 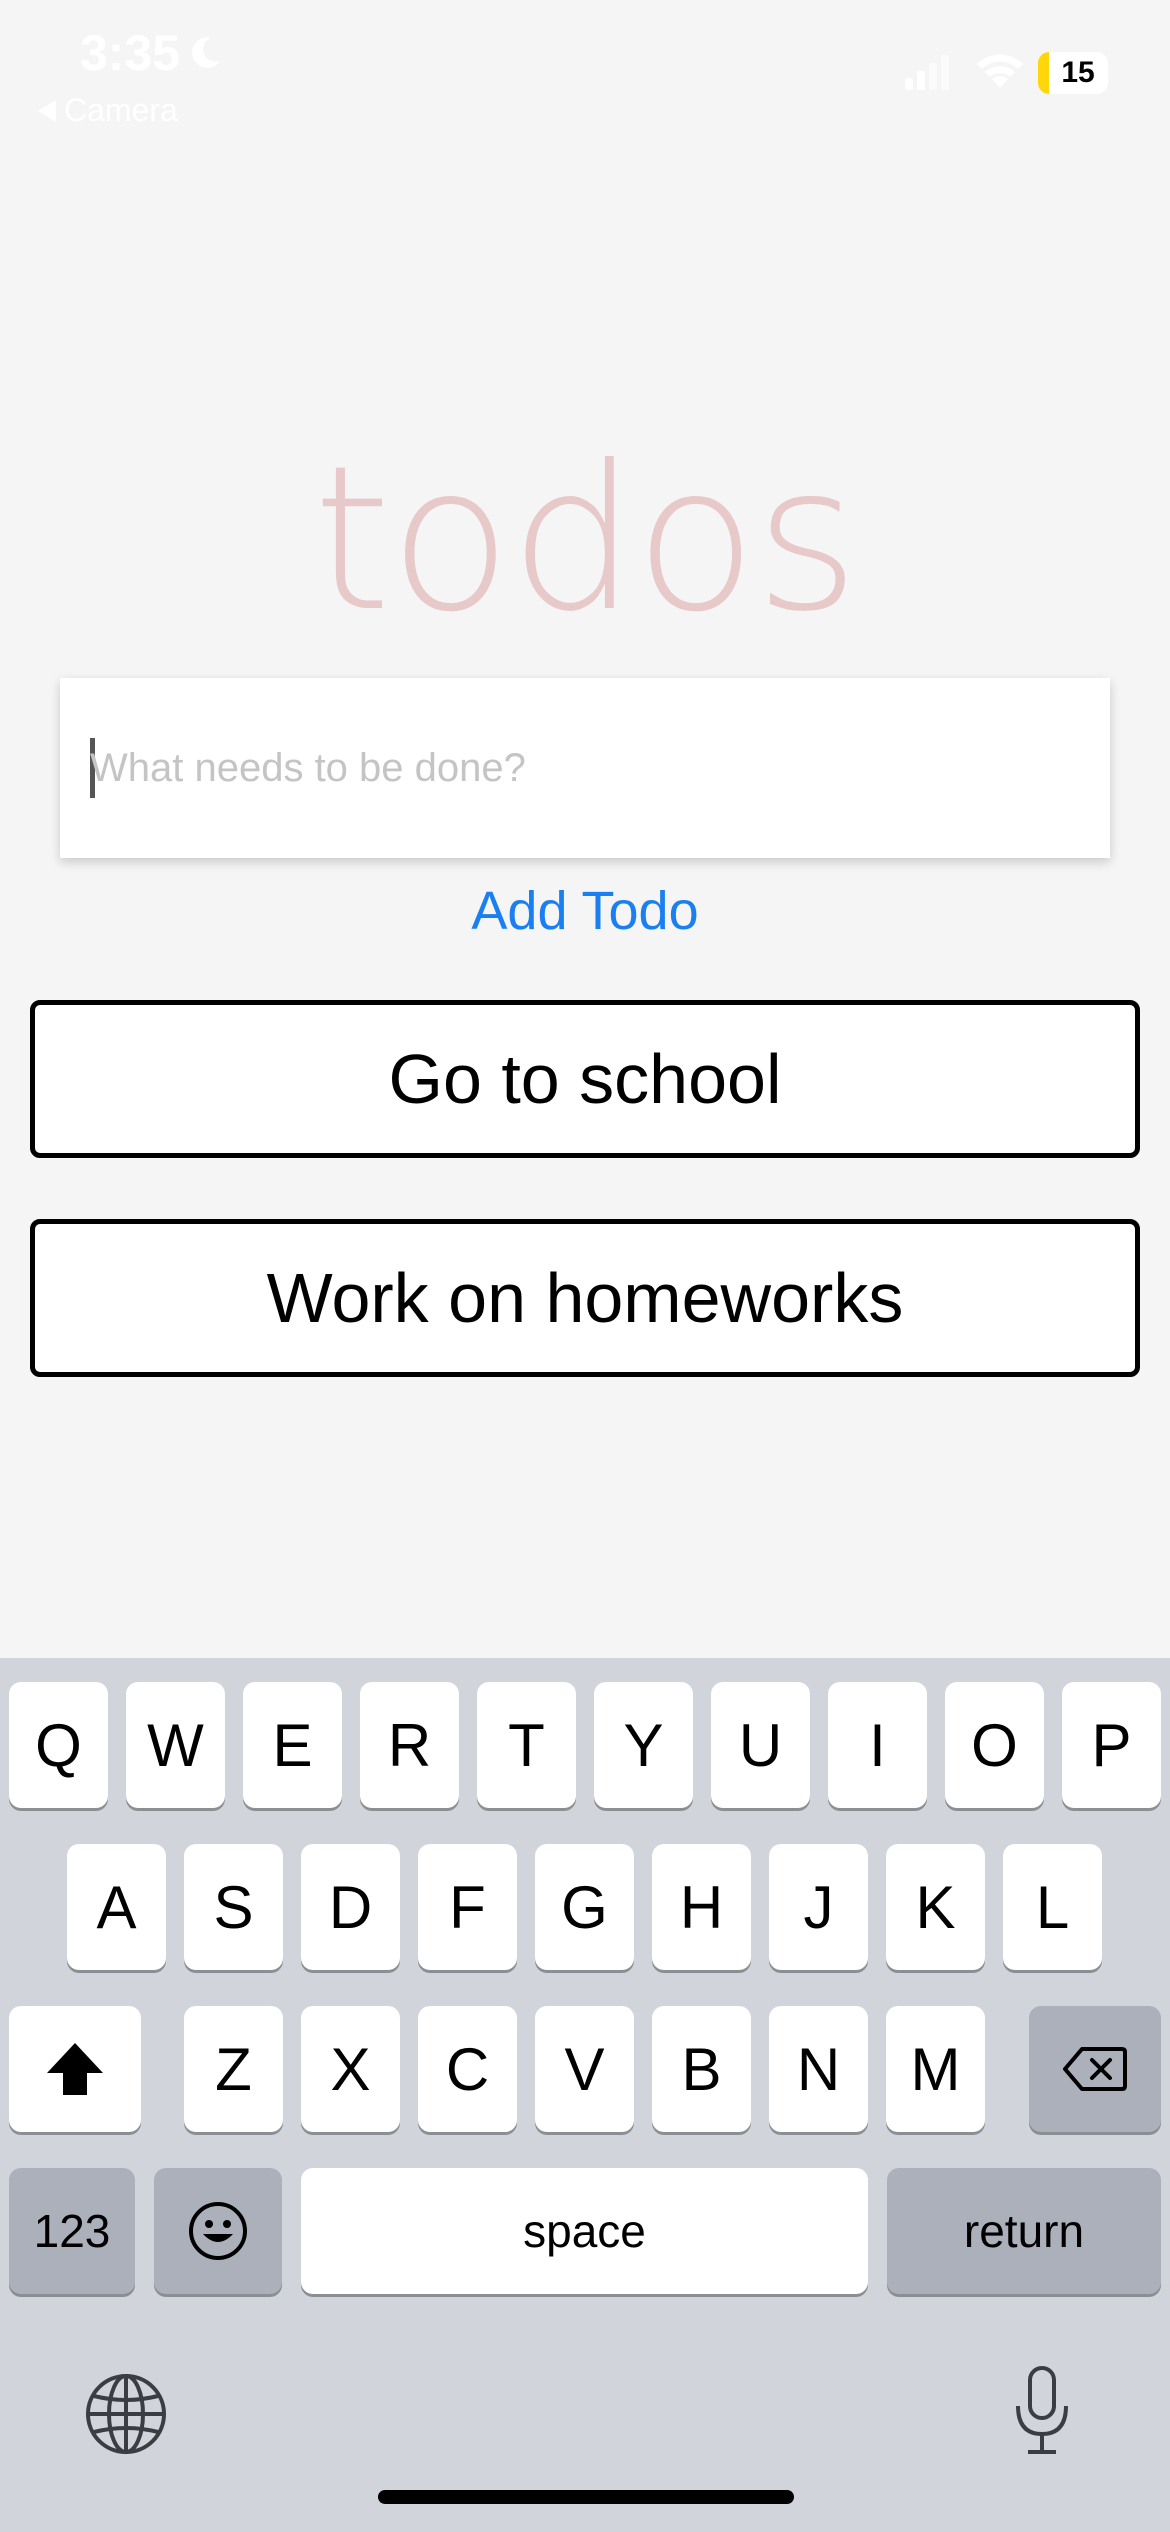 I want to click on shift-key, so click(x=75, y=2069).